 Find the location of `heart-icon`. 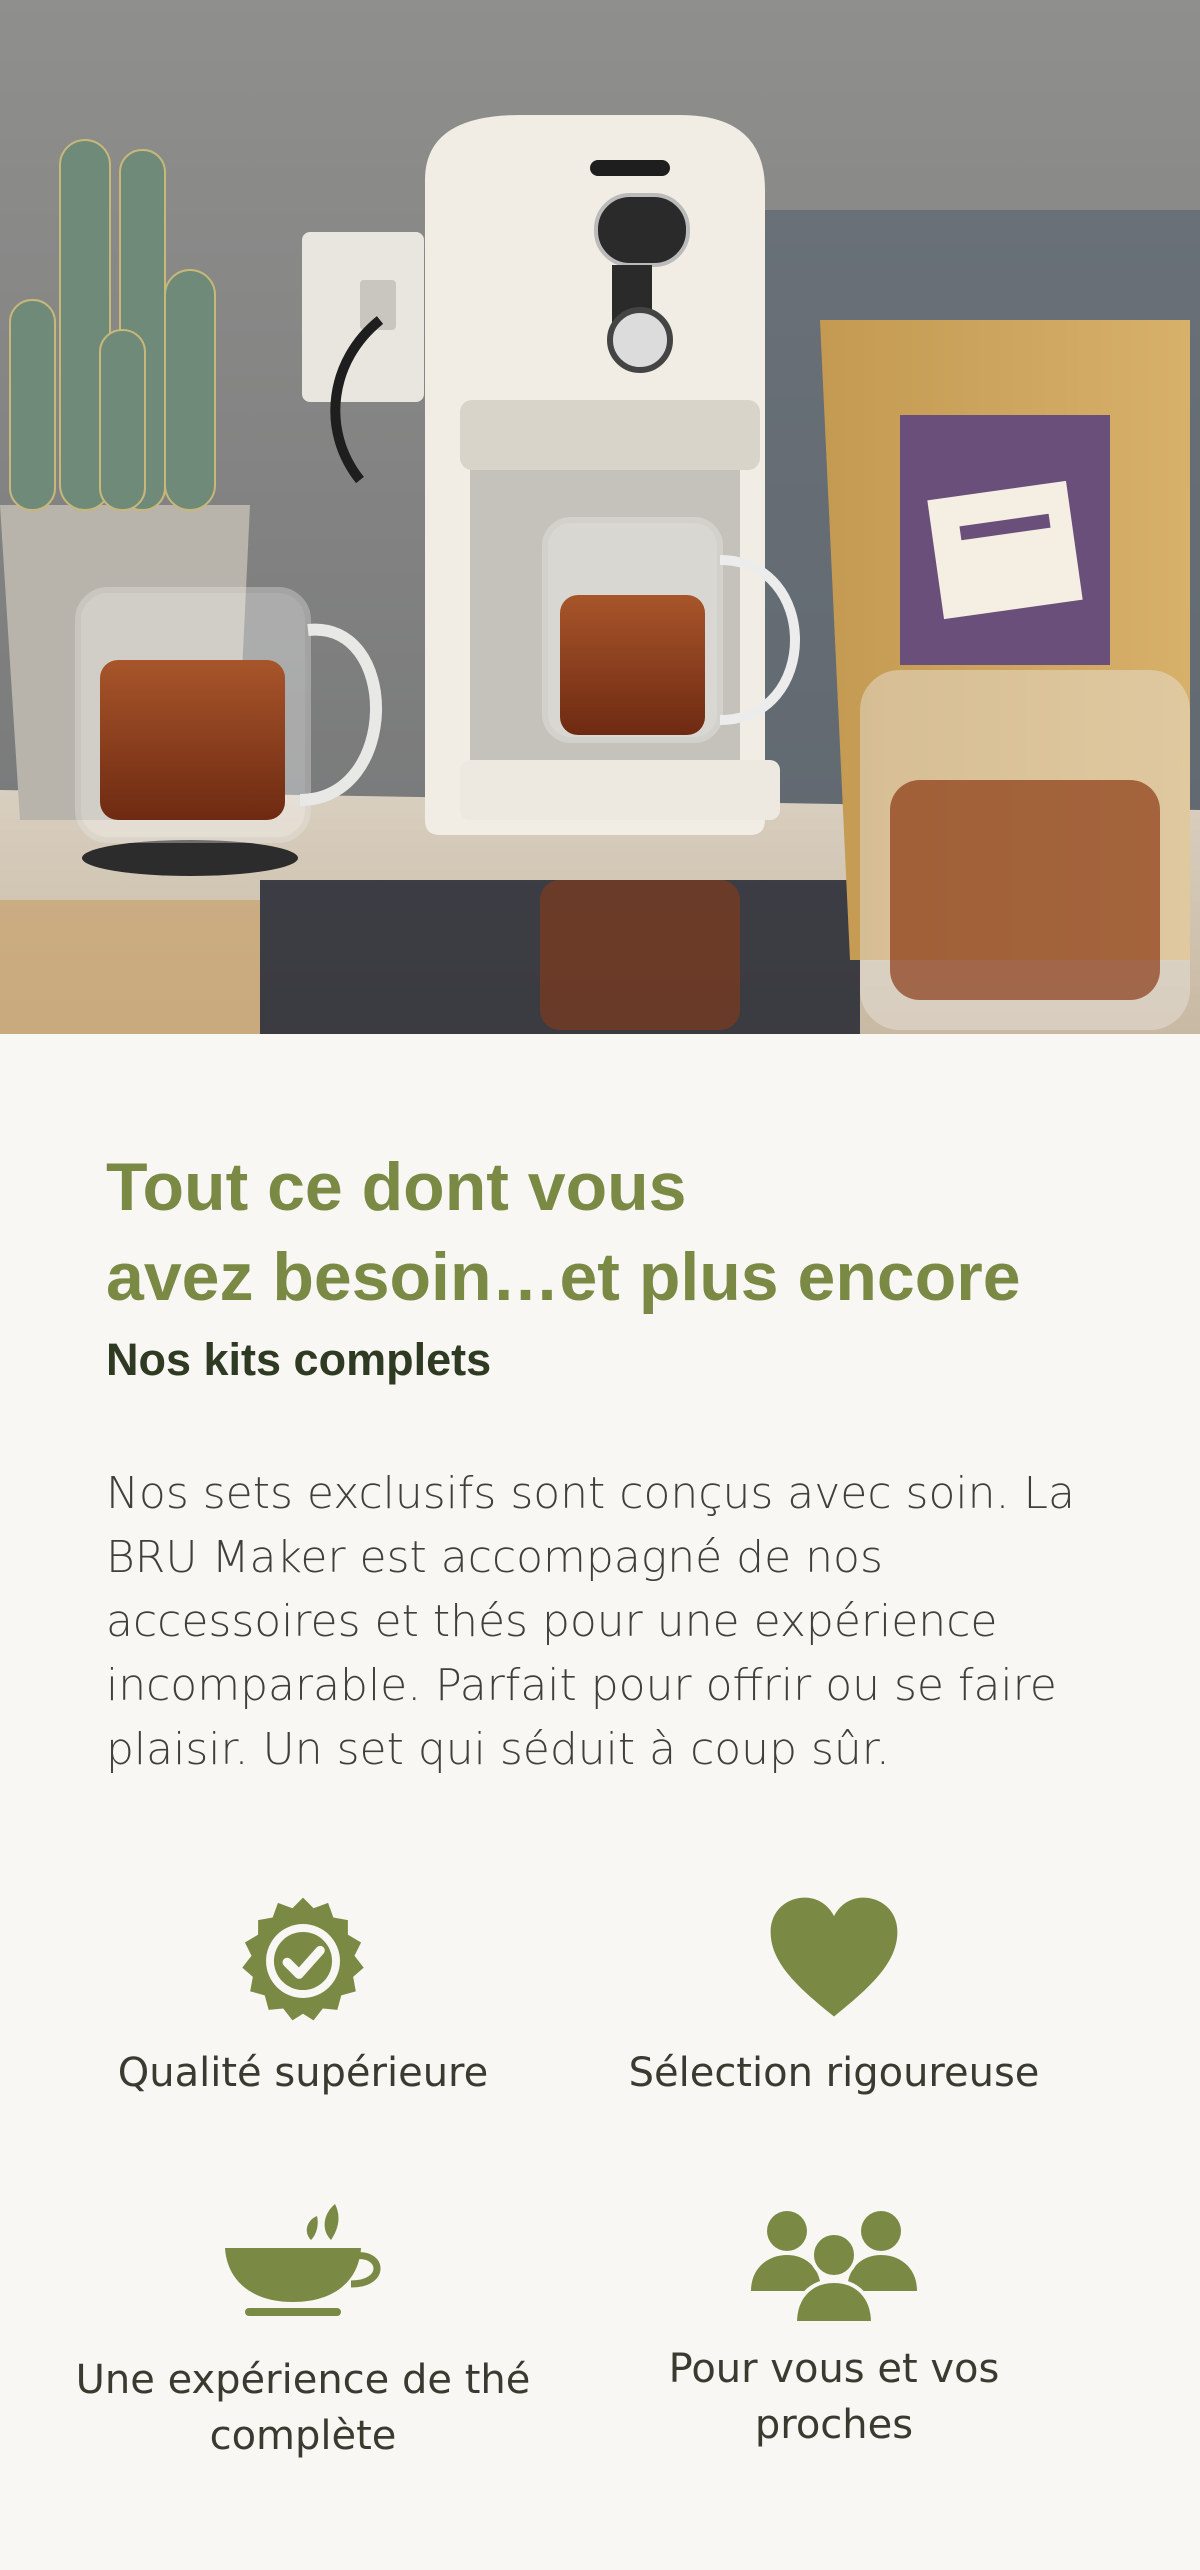

heart-icon is located at coordinates (834, 1957).